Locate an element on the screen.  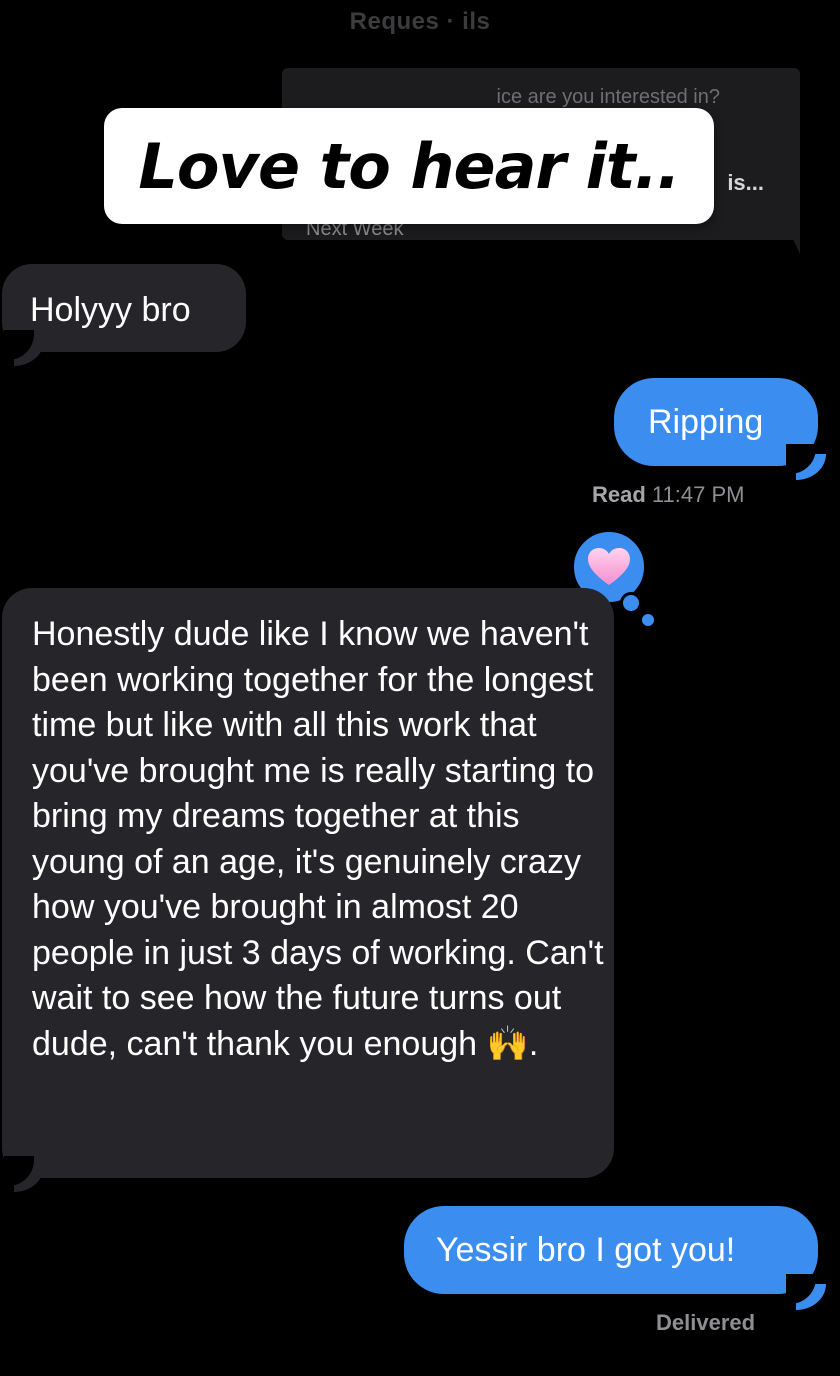
quoted-reply-top-line: ice are you interested in? is located at coordinates (608, 97).